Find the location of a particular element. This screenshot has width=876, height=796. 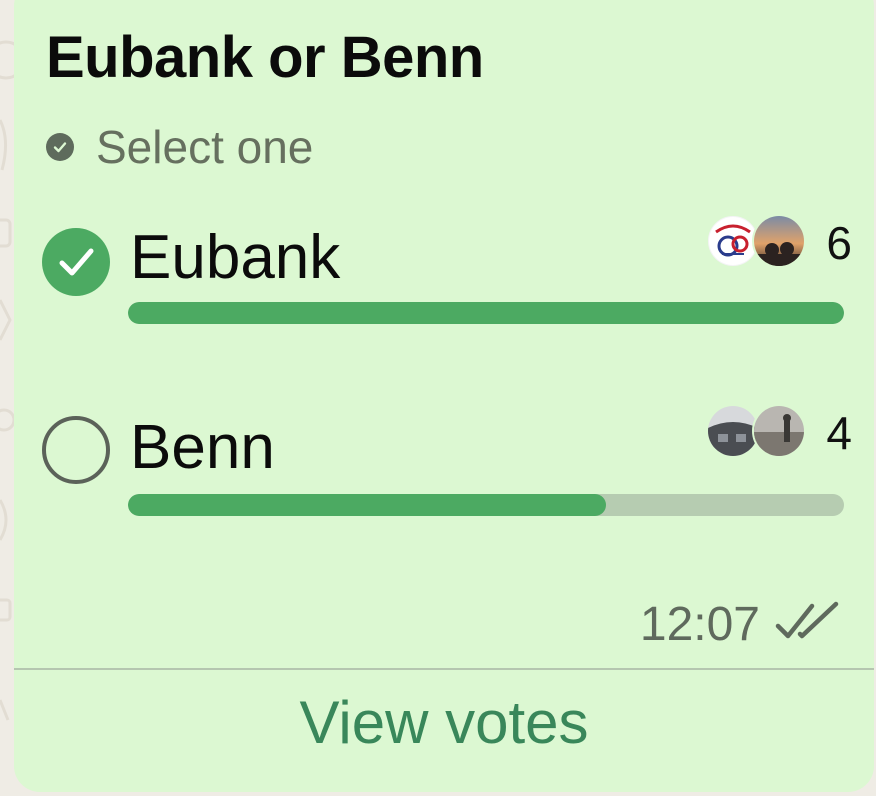

beach-photo-avatar is located at coordinates (779, 431).